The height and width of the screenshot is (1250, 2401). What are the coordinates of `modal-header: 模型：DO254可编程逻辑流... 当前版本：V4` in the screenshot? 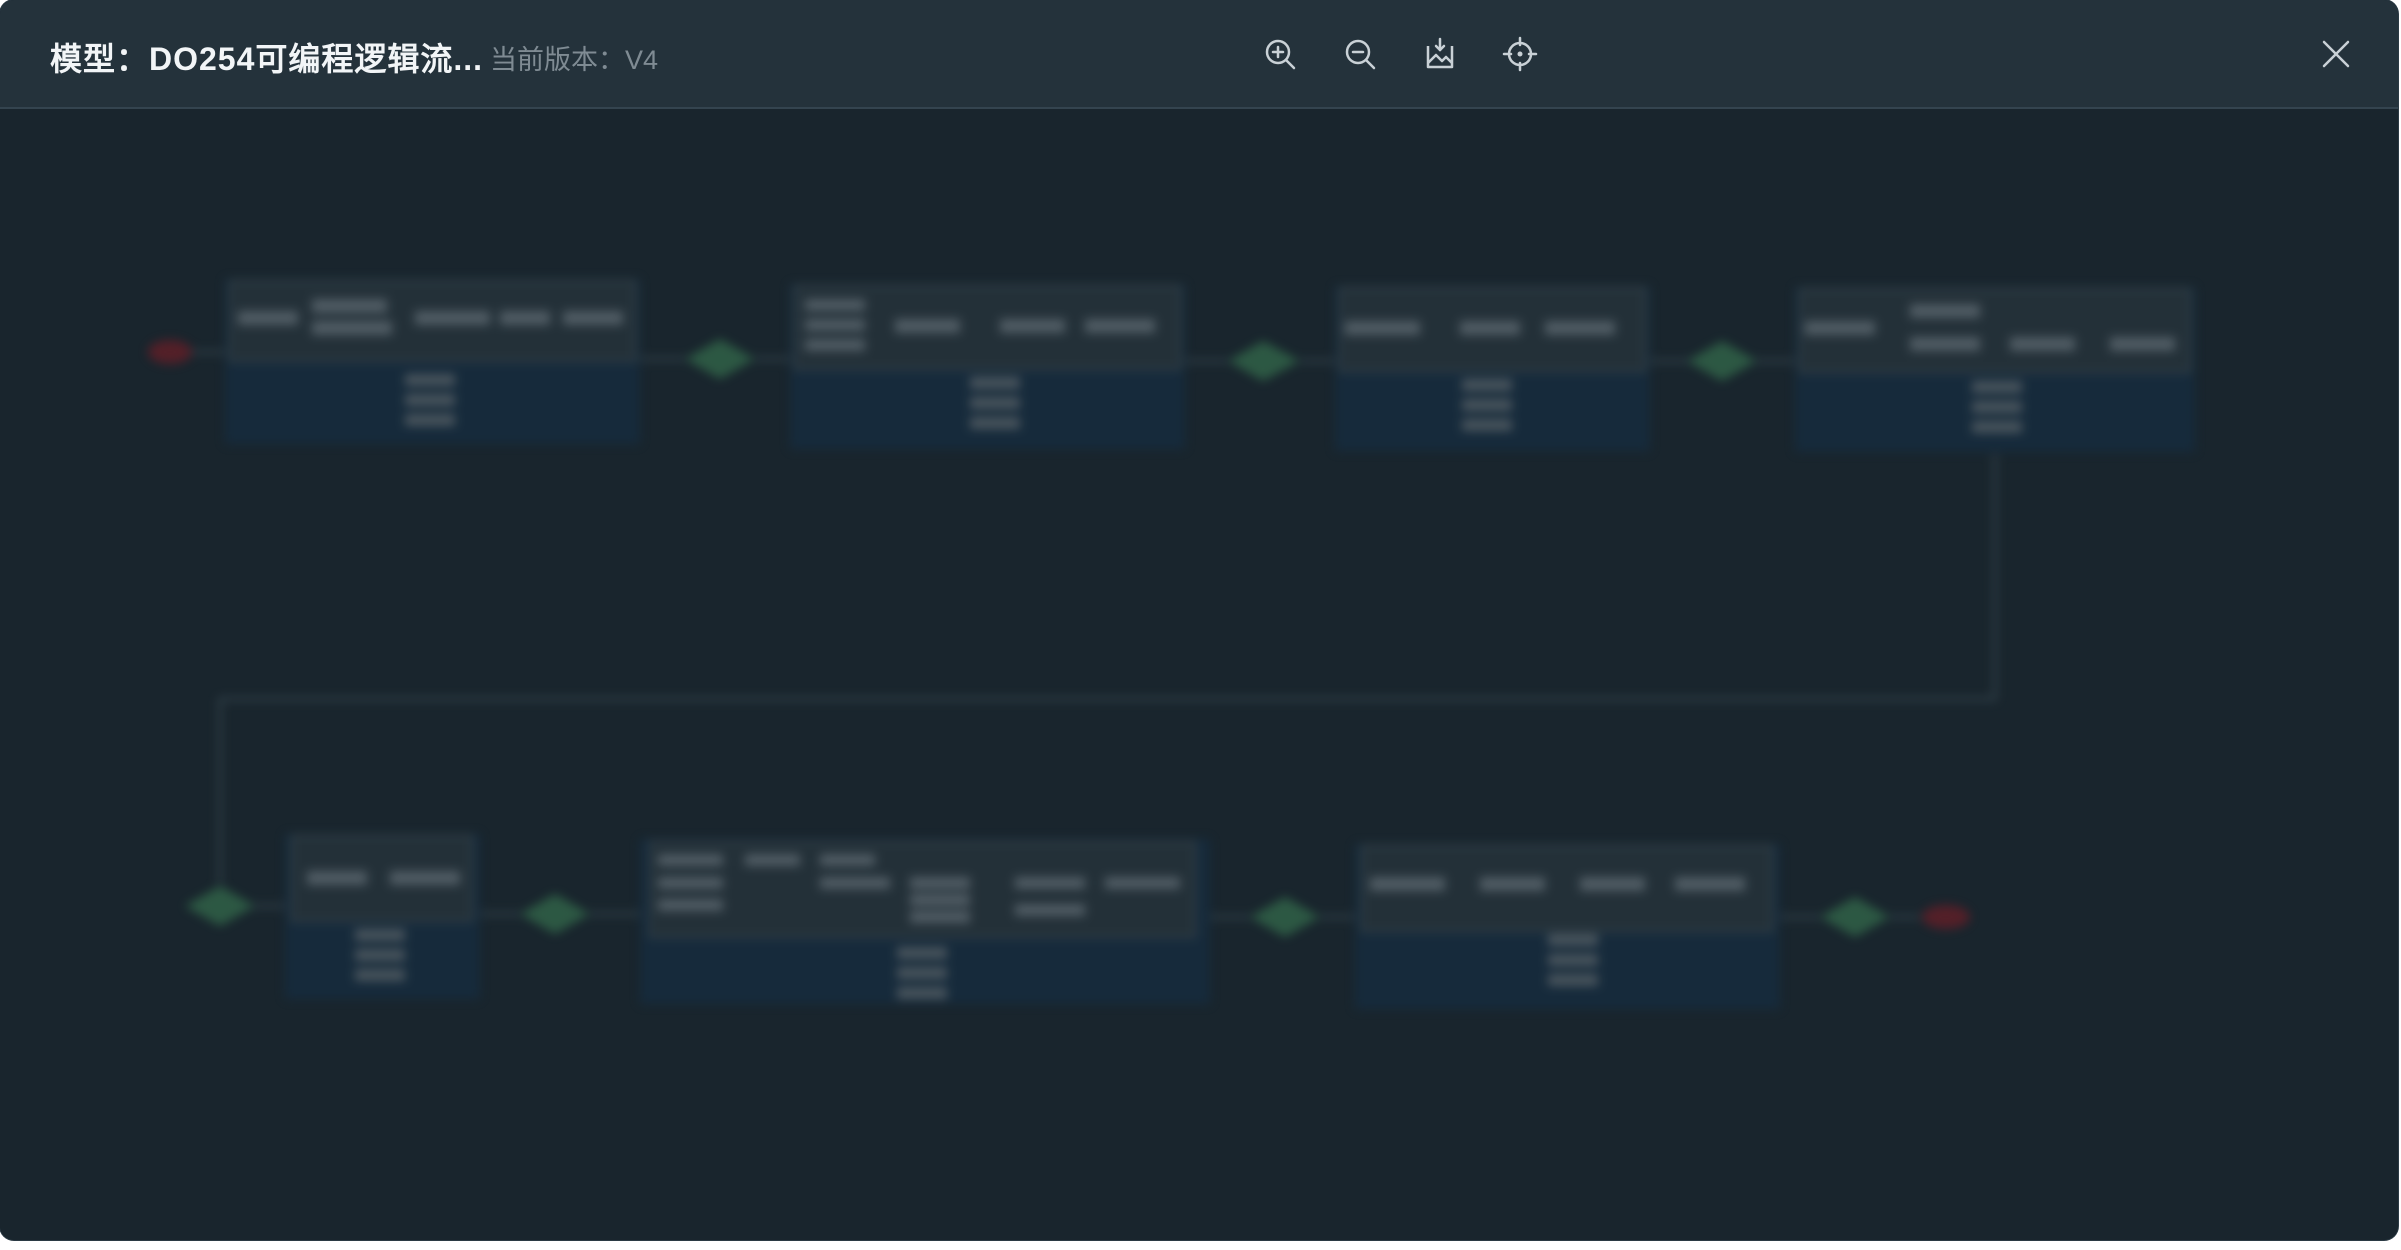 It's located at (1199, 54).